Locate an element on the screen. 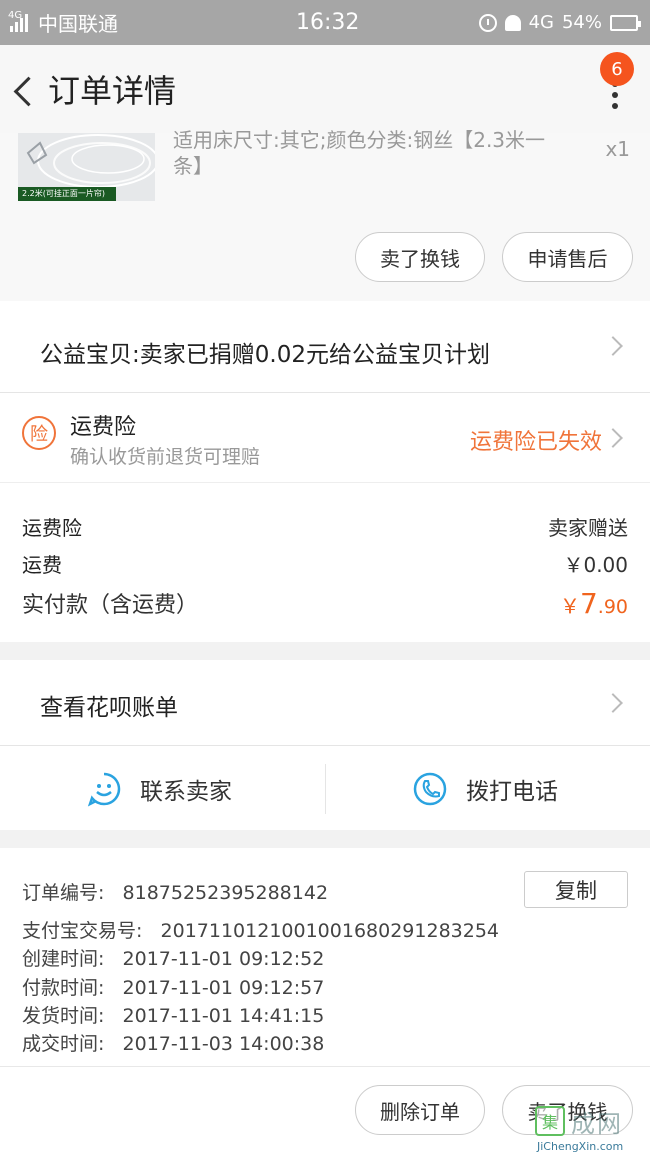  alipay-number-row: 支付宝交易号: 2017110121001001680291283254 is located at coordinates (260, 929).